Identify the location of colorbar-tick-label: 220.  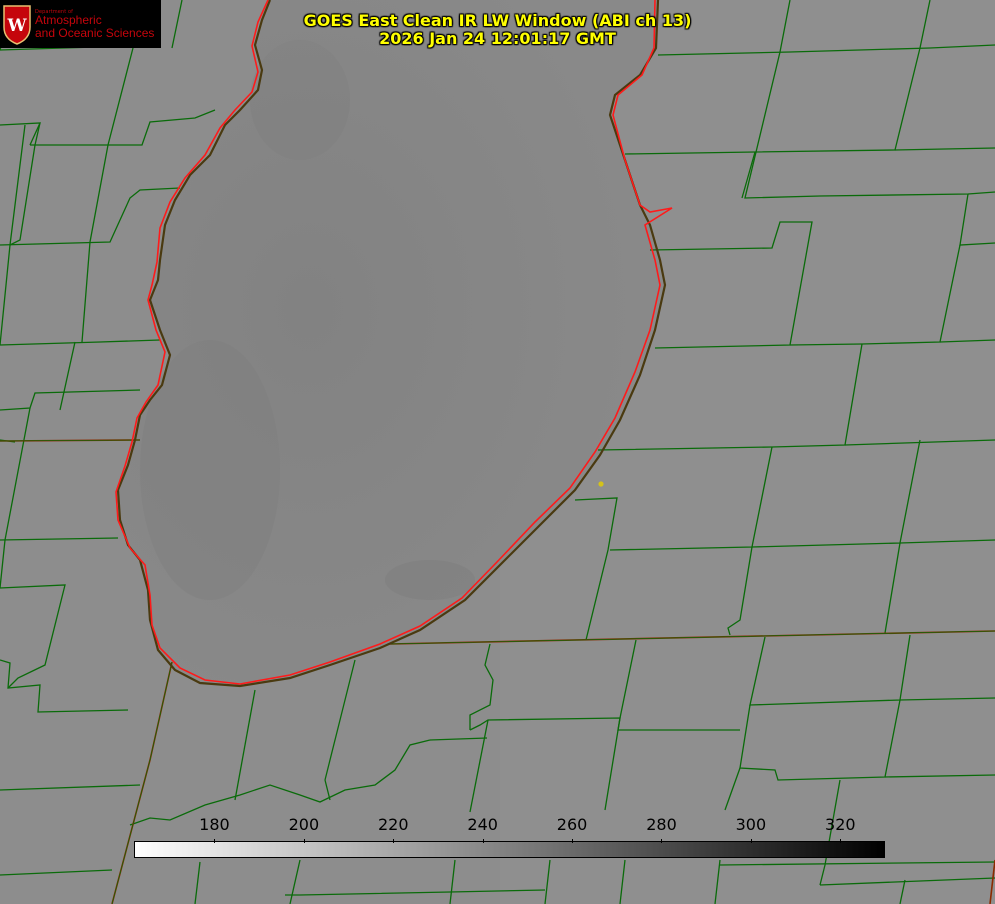
(393, 824).